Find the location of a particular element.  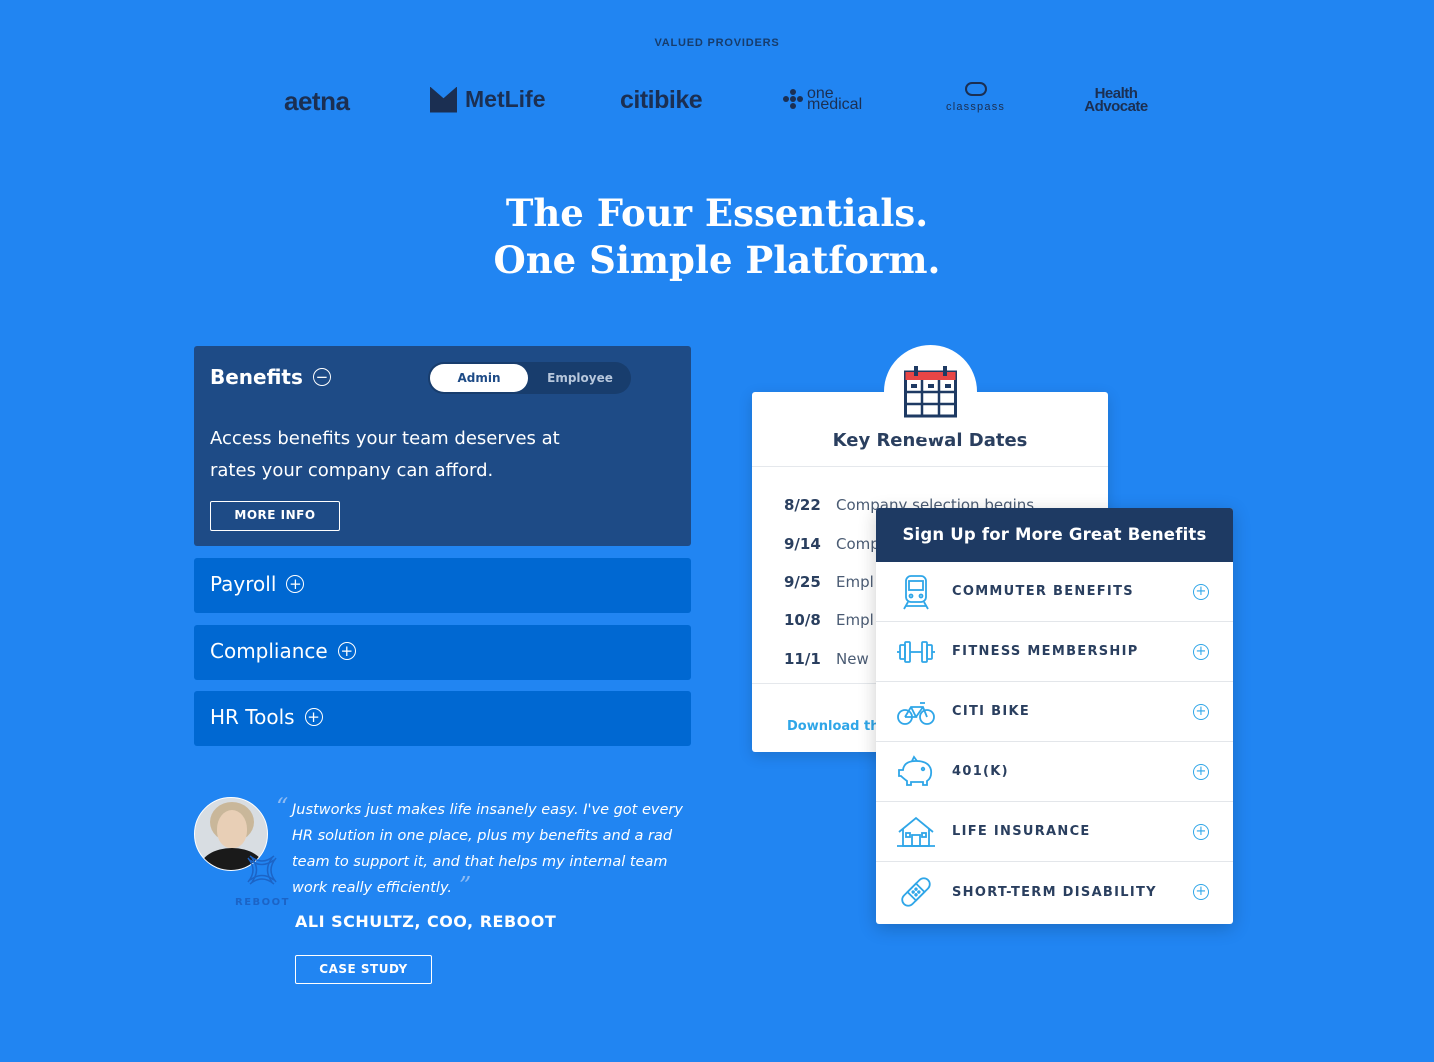

headline-line-2: One Simple Platform. is located at coordinates (717, 260).